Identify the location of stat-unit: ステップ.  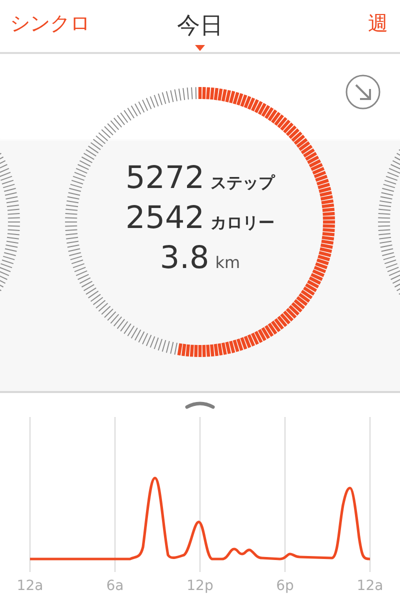
(242, 183).